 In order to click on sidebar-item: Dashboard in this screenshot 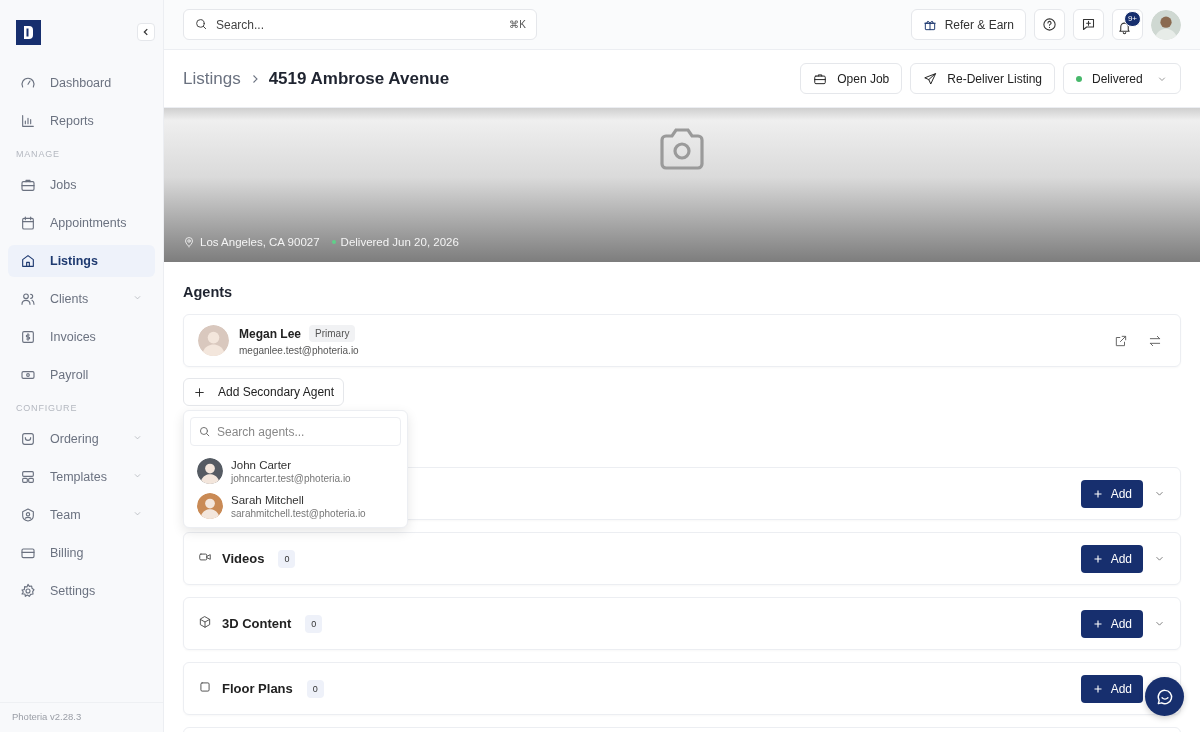, I will do `click(81, 83)`.